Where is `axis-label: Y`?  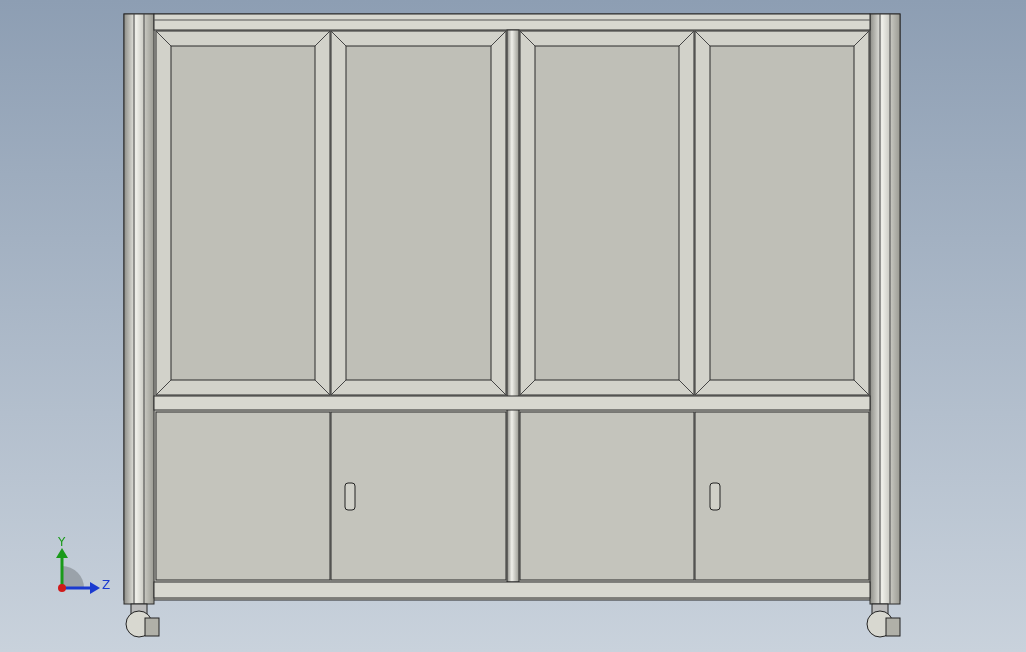 axis-label: Y is located at coordinates (62, 542).